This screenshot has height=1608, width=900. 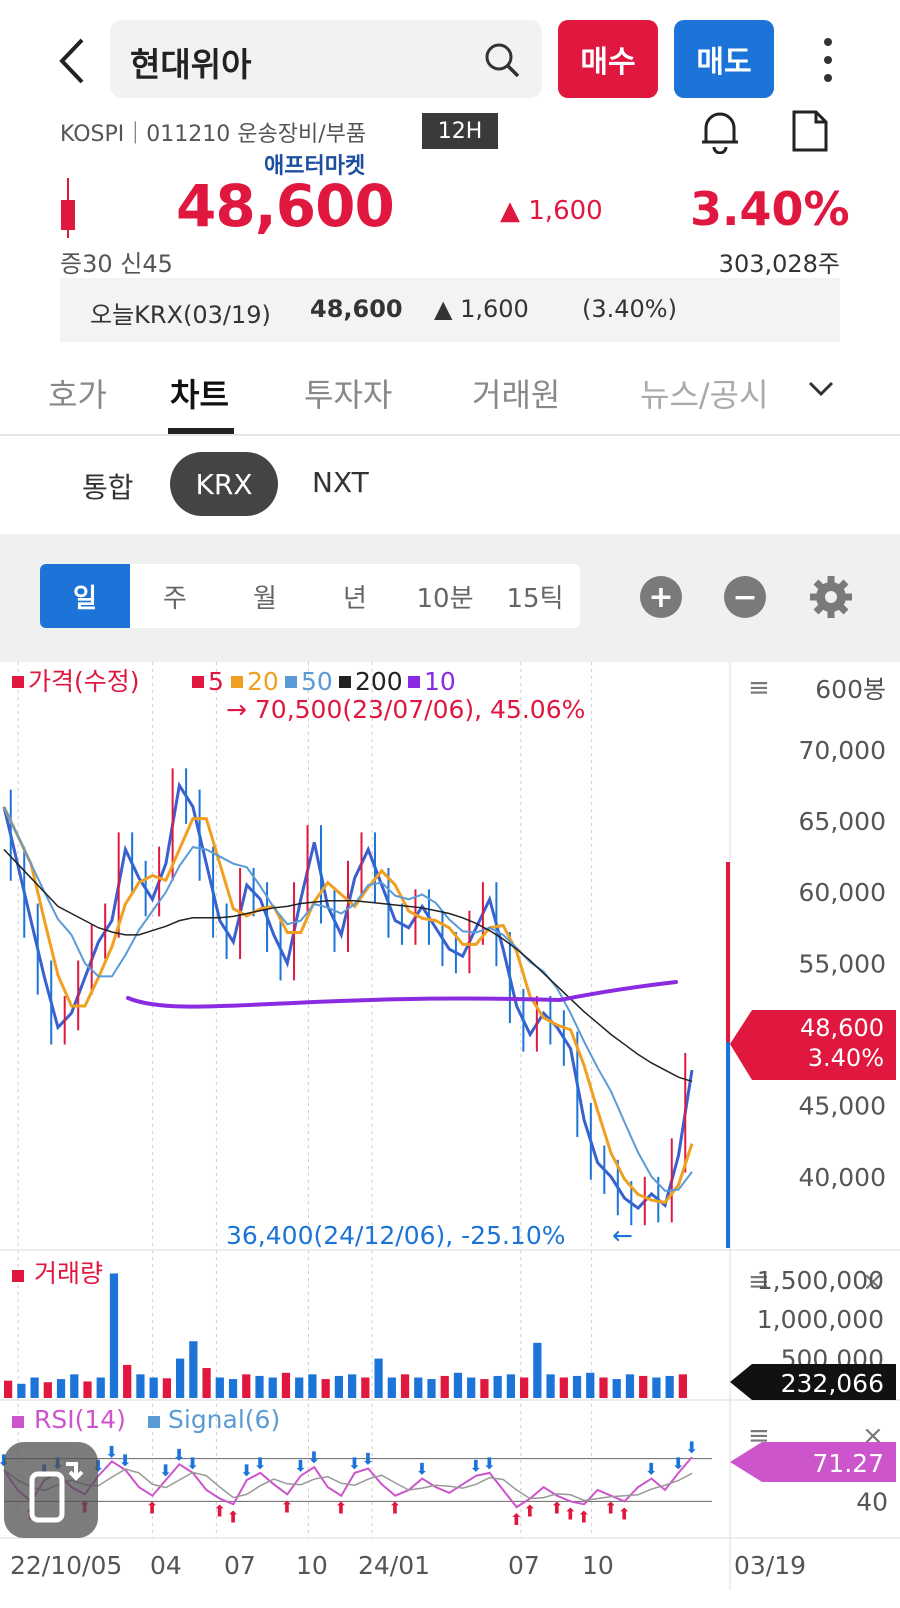 I want to click on period-week: 주, so click(x=175, y=596).